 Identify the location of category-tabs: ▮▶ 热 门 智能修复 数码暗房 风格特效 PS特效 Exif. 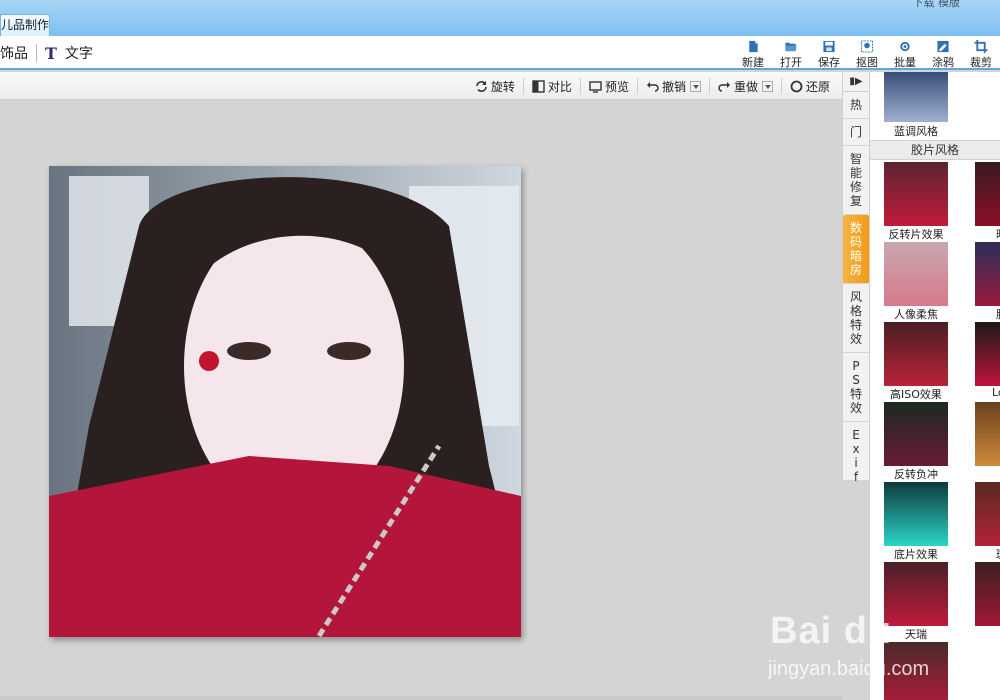
(856, 281).